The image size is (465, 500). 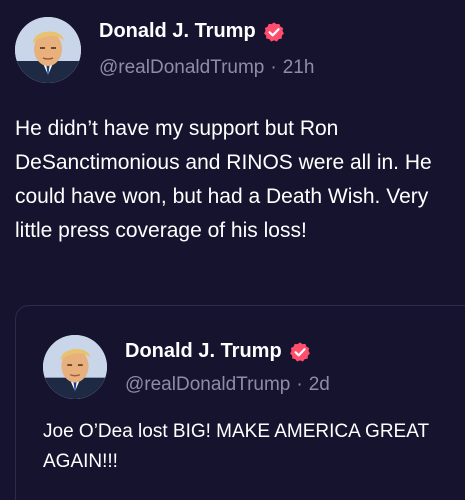 What do you see at coordinates (181, 67) in the screenshot?
I see `author-handle: @realDonaldTrump` at bounding box center [181, 67].